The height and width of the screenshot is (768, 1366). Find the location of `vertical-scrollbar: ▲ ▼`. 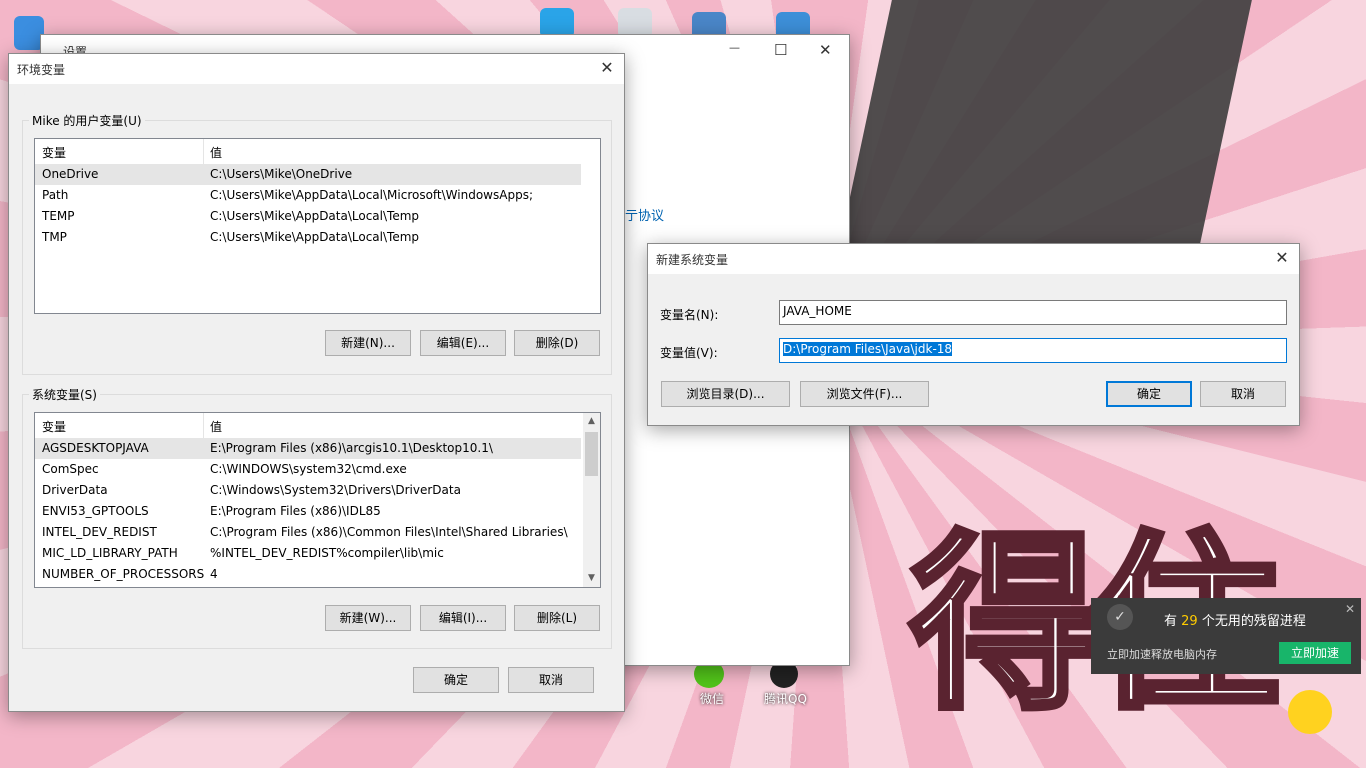

vertical-scrollbar: ▲ ▼ is located at coordinates (591, 500).